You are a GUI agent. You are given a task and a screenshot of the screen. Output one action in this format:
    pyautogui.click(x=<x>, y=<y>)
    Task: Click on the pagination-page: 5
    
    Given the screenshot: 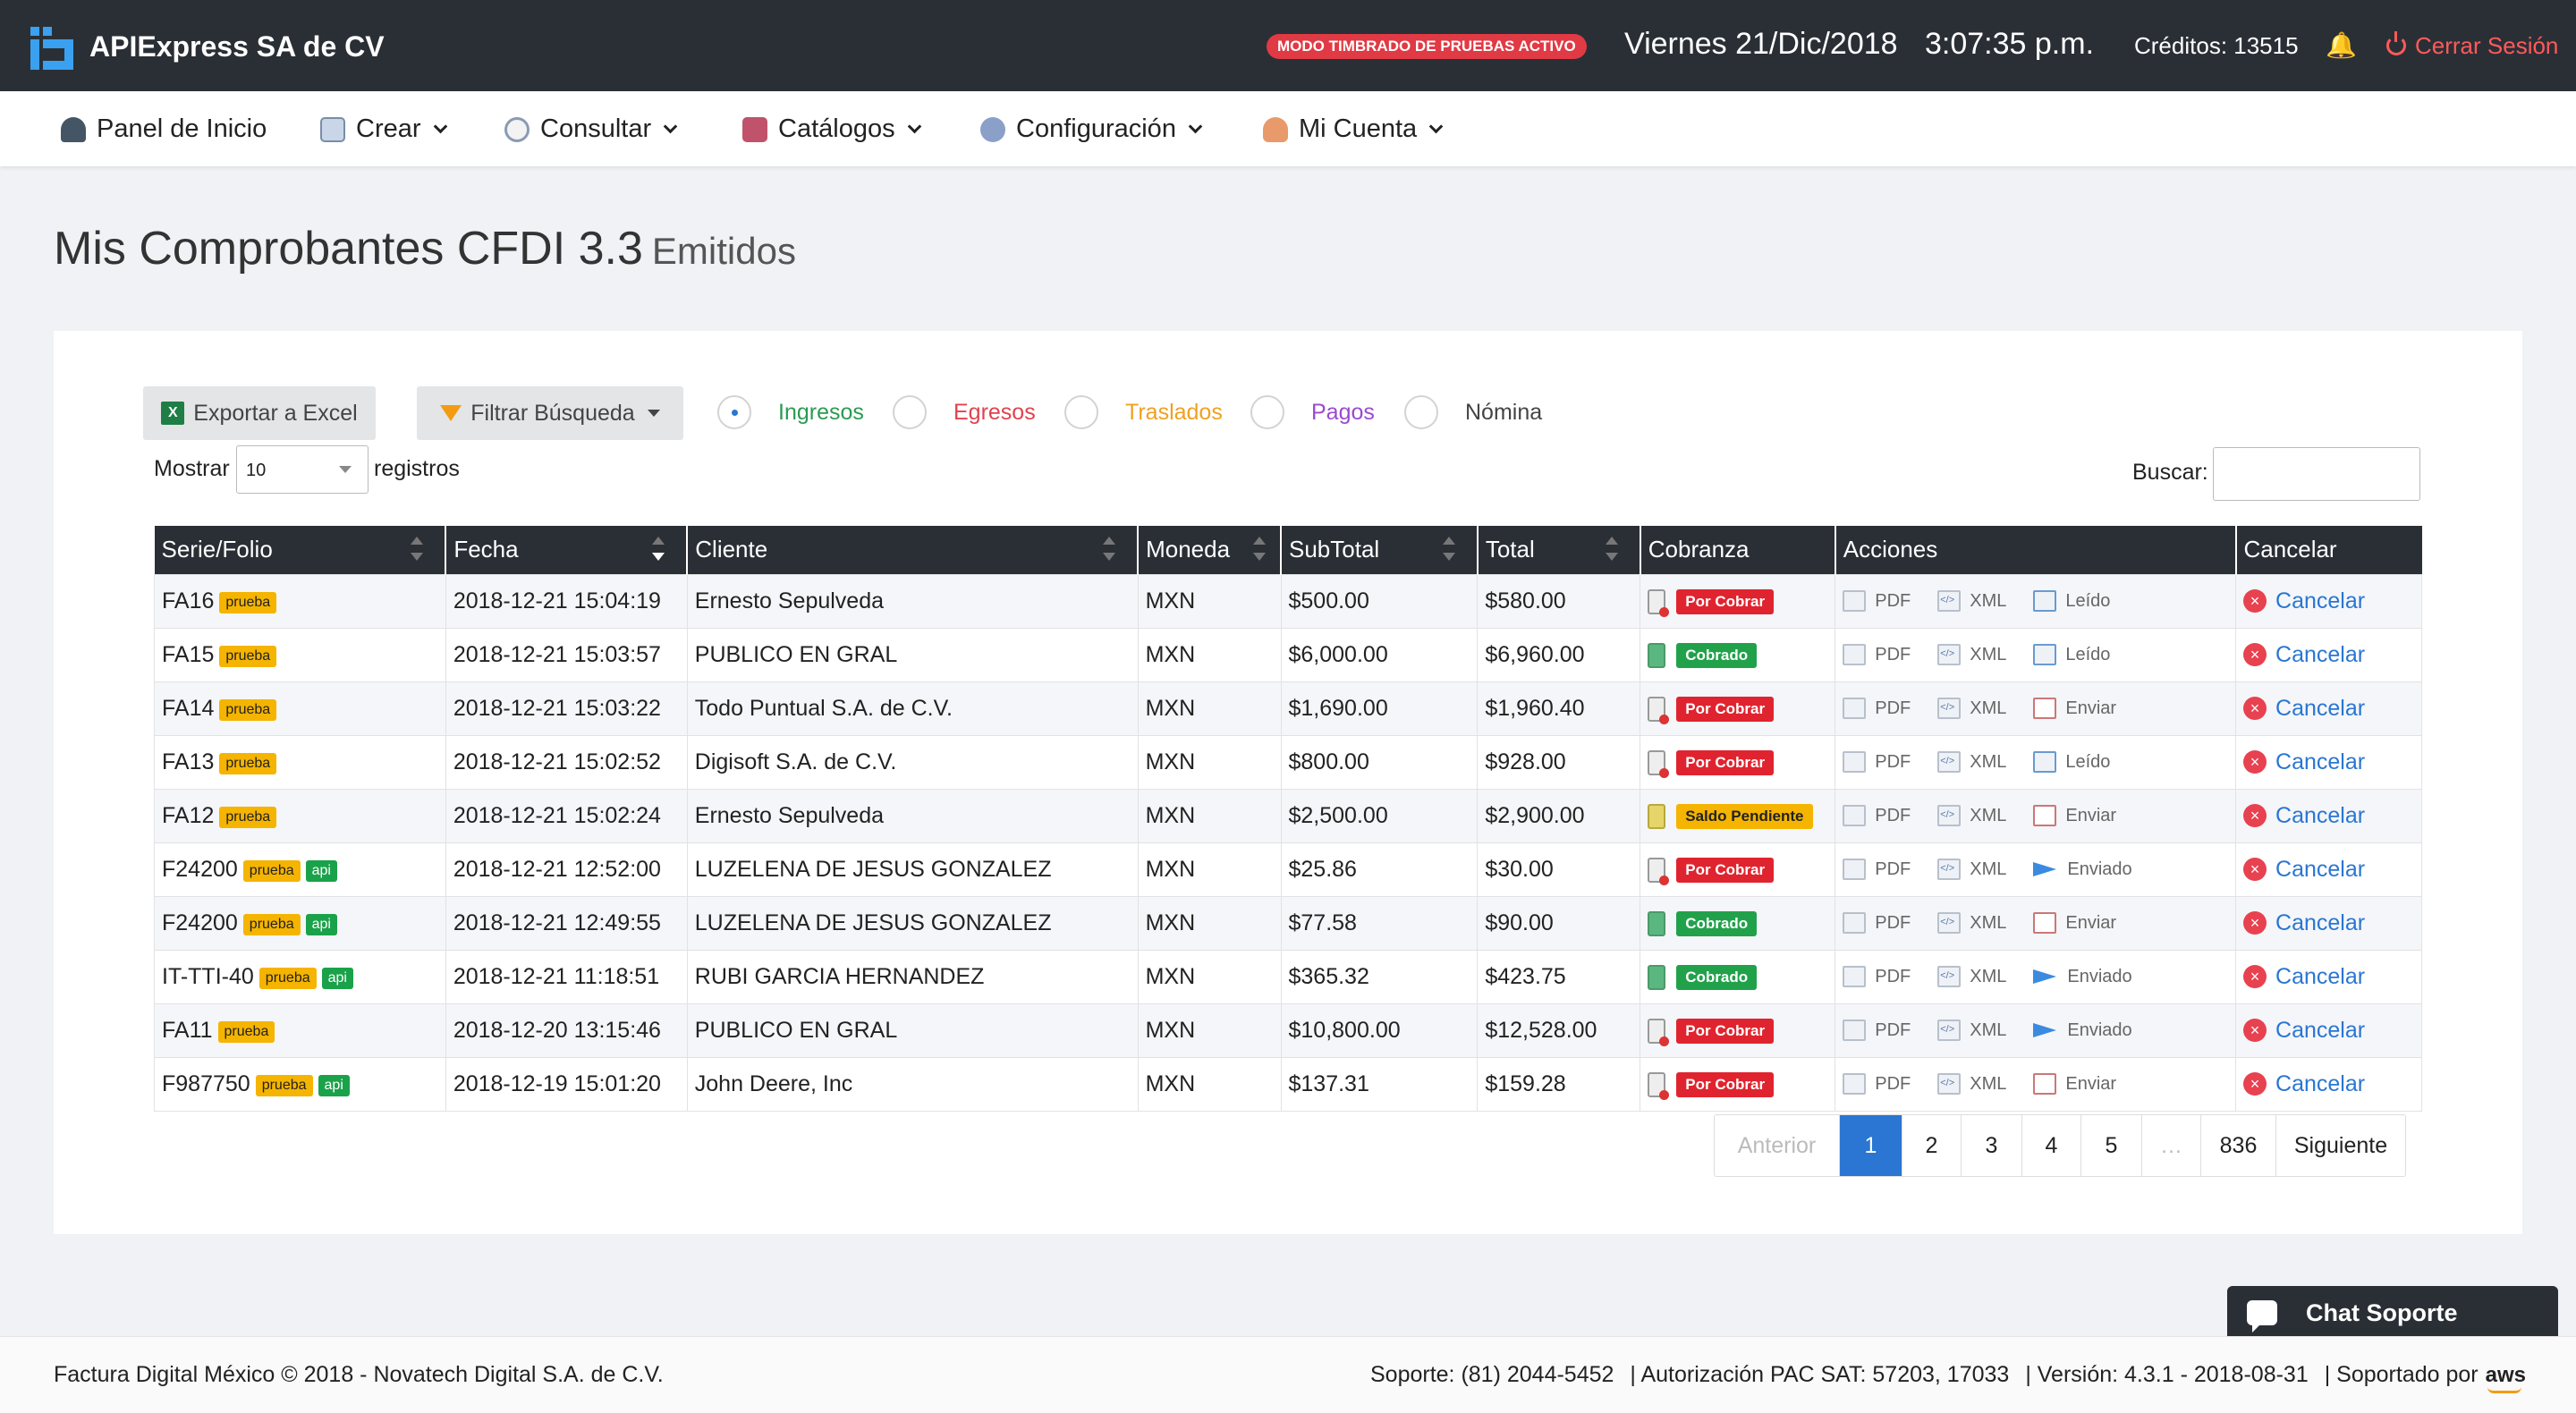 What is the action you would take?
    pyautogui.click(x=2111, y=1145)
    